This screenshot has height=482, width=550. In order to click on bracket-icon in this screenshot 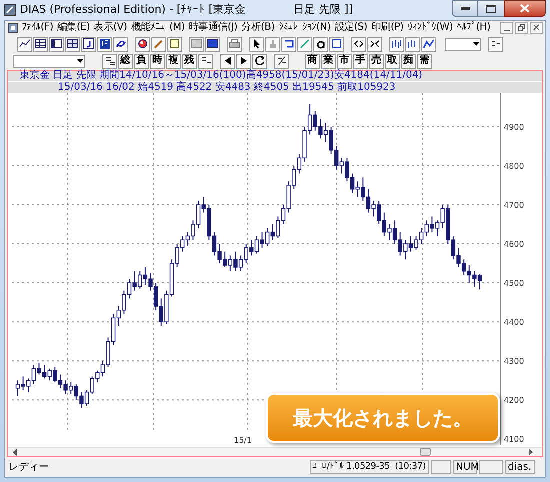, I will do `click(288, 44)`.